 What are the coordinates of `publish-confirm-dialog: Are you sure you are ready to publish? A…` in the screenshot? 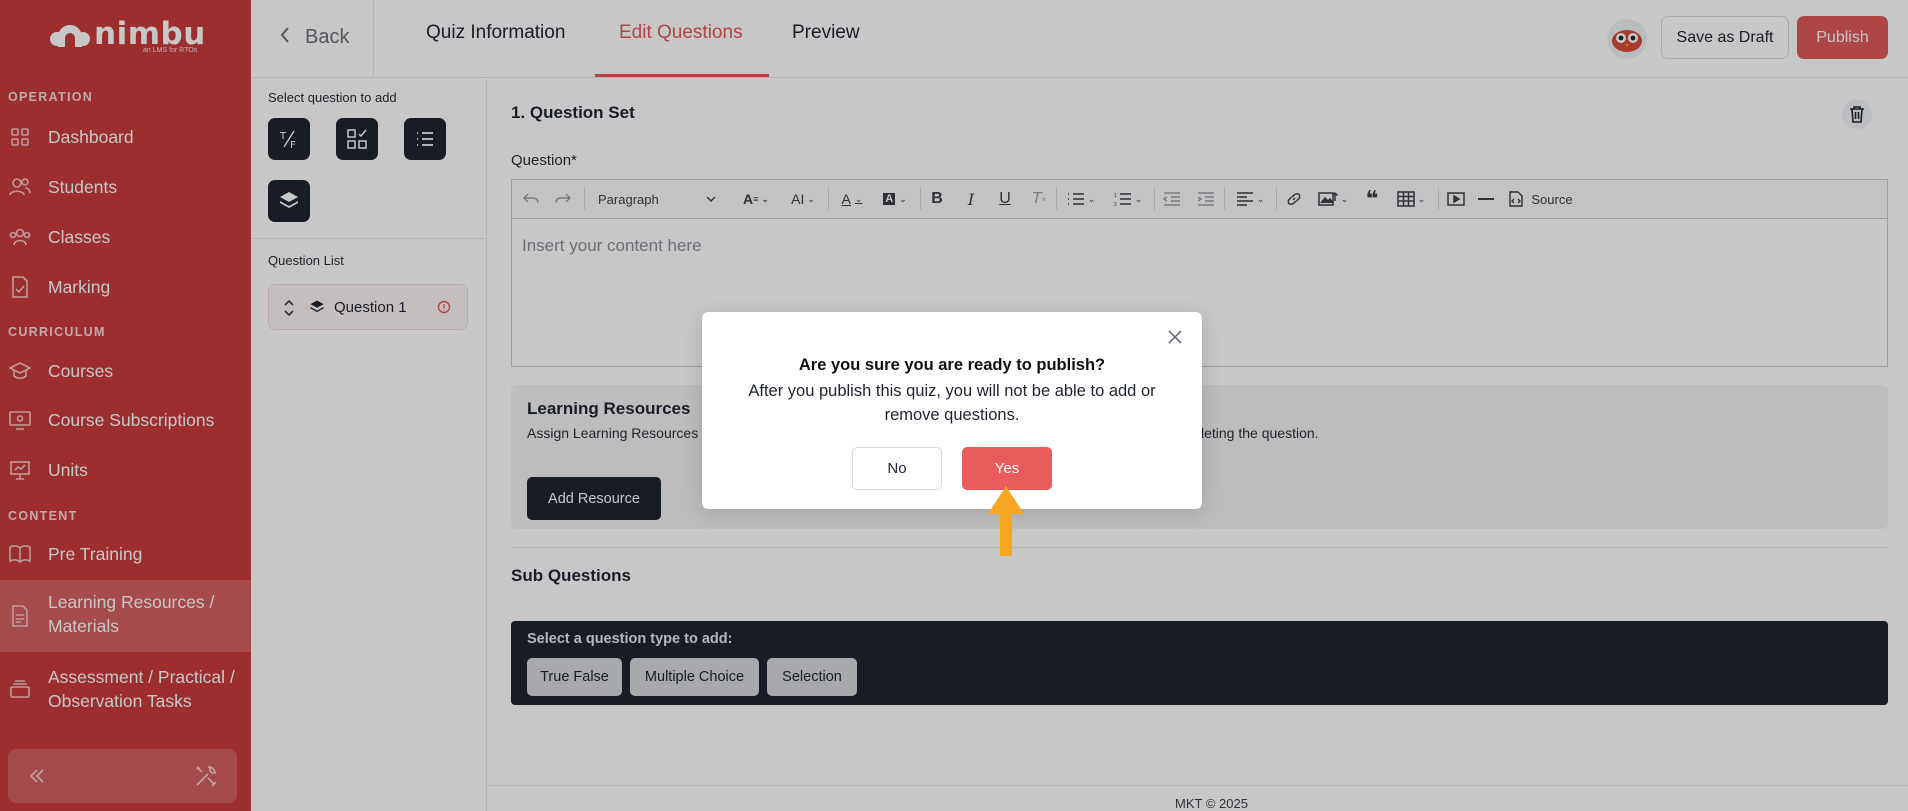 It's located at (952, 410).